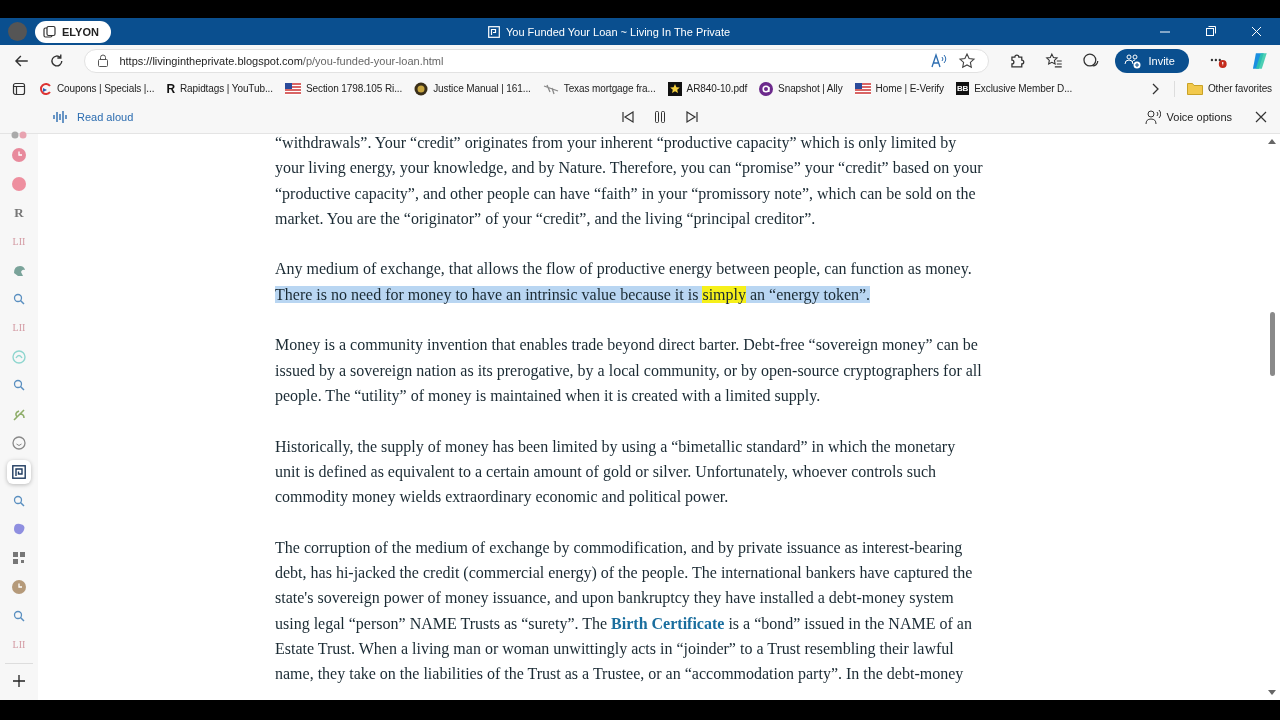 The image size is (1280, 720). I want to click on star-icon, so click(967, 60).